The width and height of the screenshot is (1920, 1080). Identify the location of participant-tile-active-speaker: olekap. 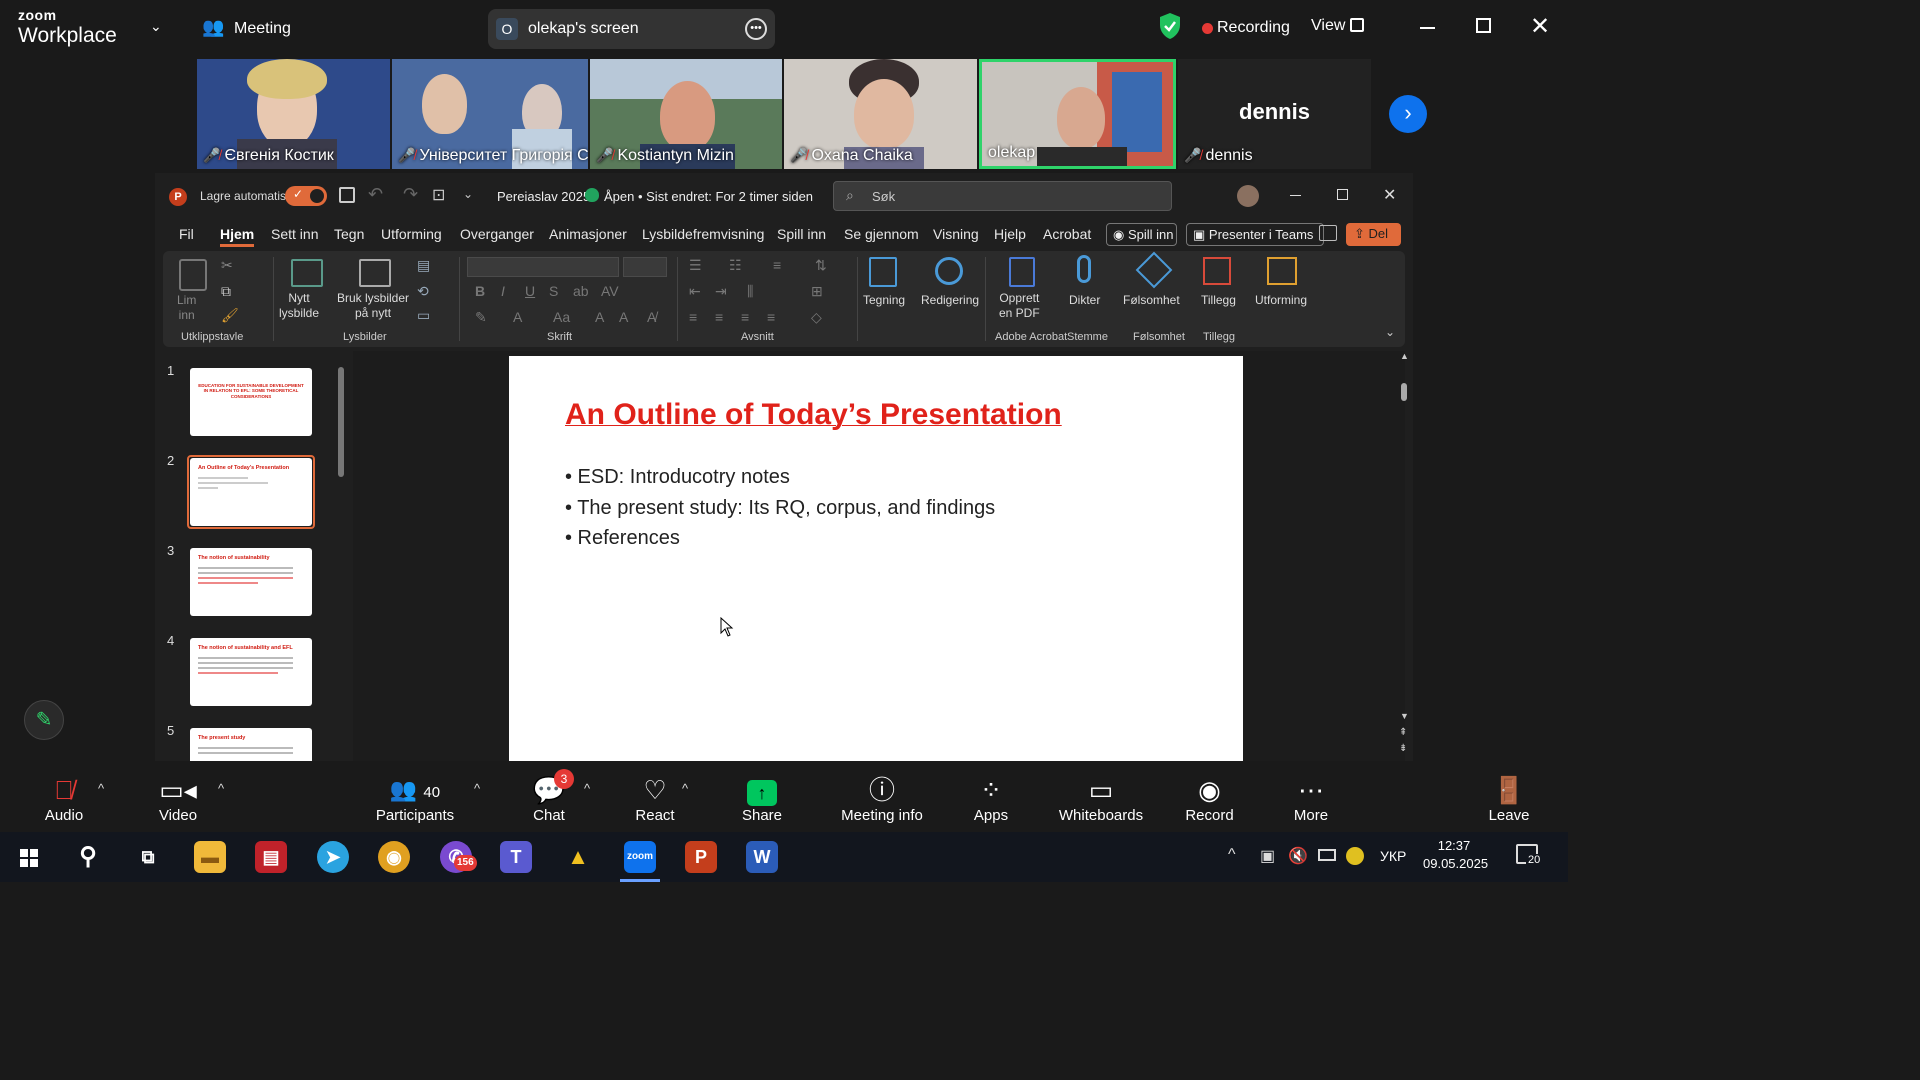
(1077, 114).